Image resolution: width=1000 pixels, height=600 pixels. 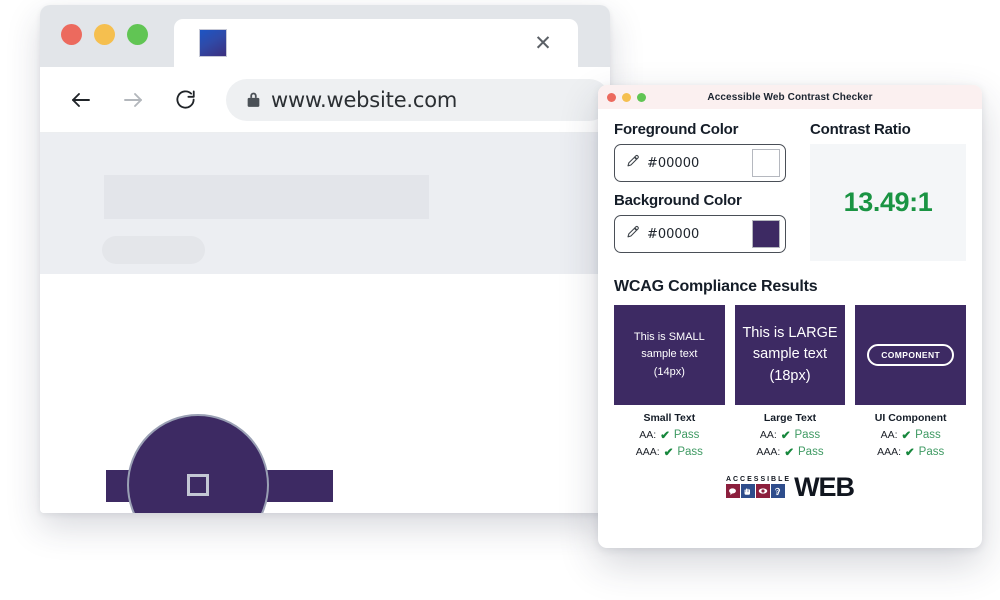 I want to click on large-text-line: This is LARGE, so click(x=790, y=333).